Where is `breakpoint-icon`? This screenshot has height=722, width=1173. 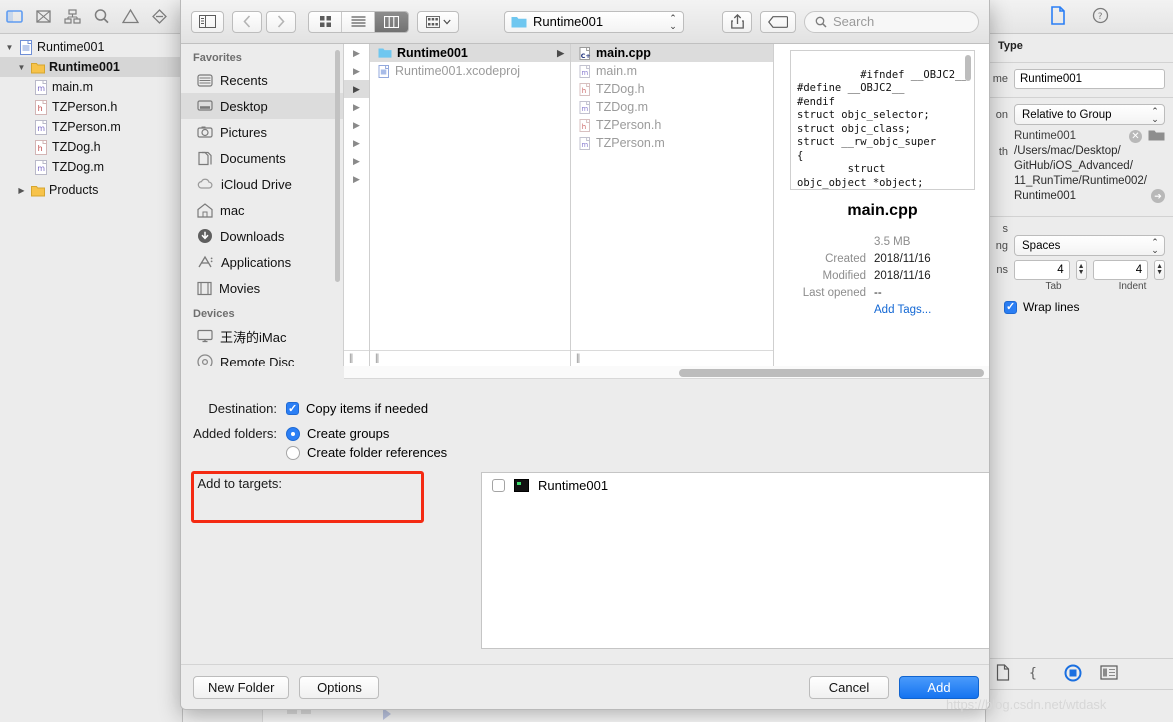
breakpoint-icon is located at coordinates (159, 16).